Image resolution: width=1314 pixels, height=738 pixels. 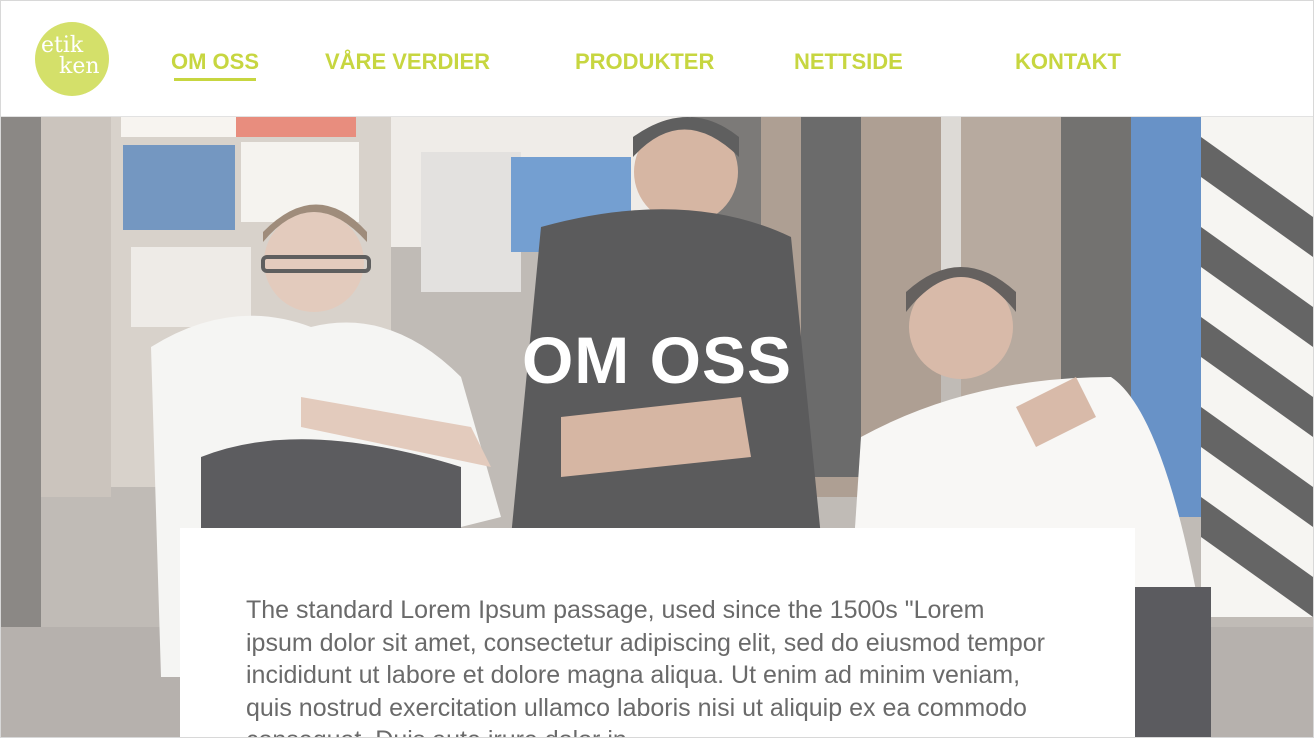 What do you see at coordinates (848, 62) in the screenshot?
I see `nav-item-nettside: NETTSIDE` at bounding box center [848, 62].